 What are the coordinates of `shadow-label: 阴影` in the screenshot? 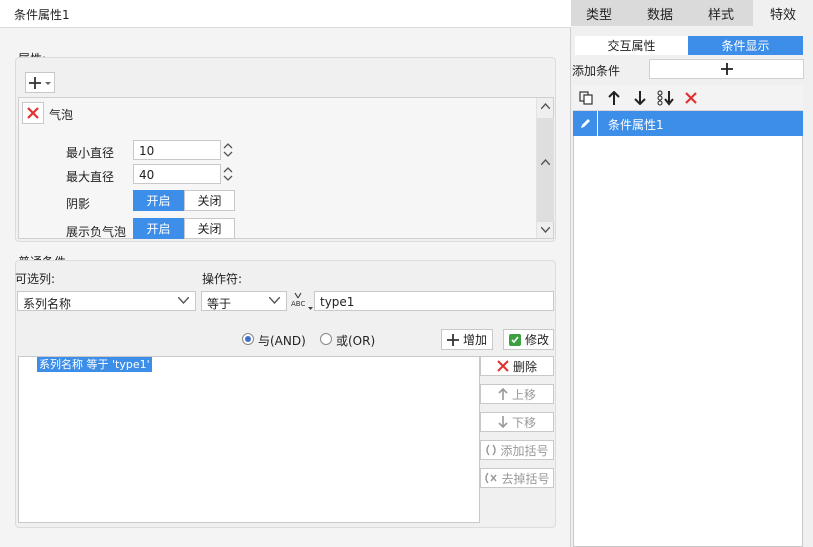 It's located at (78, 204).